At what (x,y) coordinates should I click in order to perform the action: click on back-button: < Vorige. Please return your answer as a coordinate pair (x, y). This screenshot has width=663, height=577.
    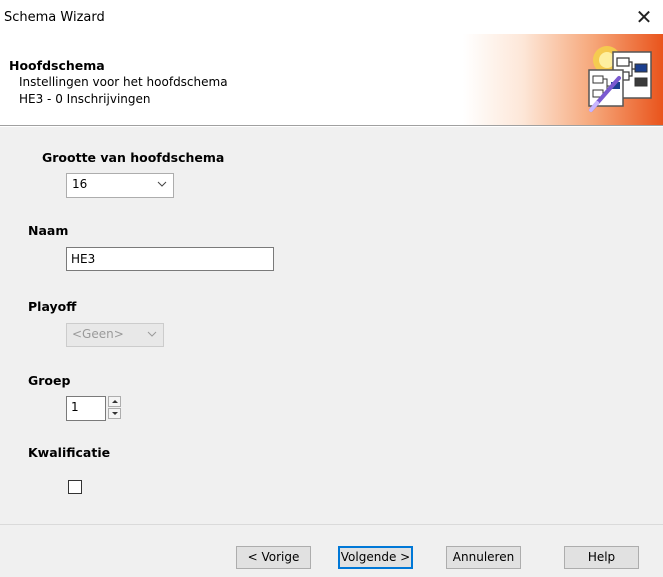
    Looking at the image, I should click on (273, 557).